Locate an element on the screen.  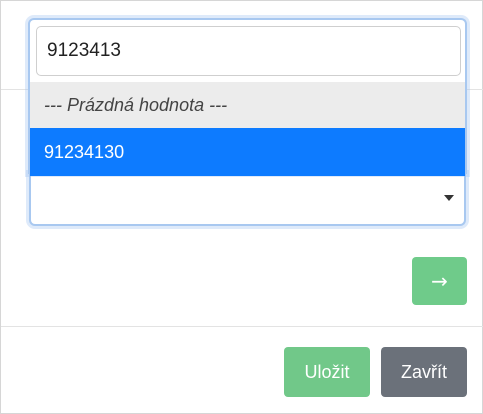
arrow-right-icon: → is located at coordinates (439, 281).